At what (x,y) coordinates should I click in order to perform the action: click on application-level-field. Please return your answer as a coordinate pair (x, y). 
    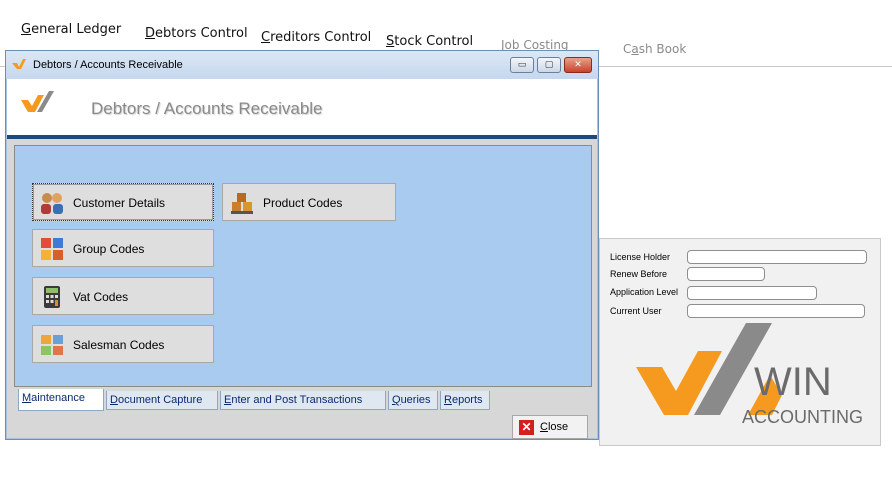
    Looking at the image, I should click on (752, 293).